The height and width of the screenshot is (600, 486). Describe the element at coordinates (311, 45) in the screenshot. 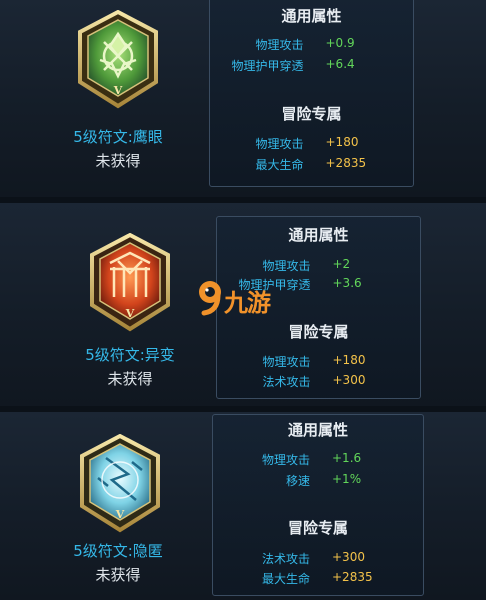

I see `stat-row: 物理攻击 +0.9` at that location.